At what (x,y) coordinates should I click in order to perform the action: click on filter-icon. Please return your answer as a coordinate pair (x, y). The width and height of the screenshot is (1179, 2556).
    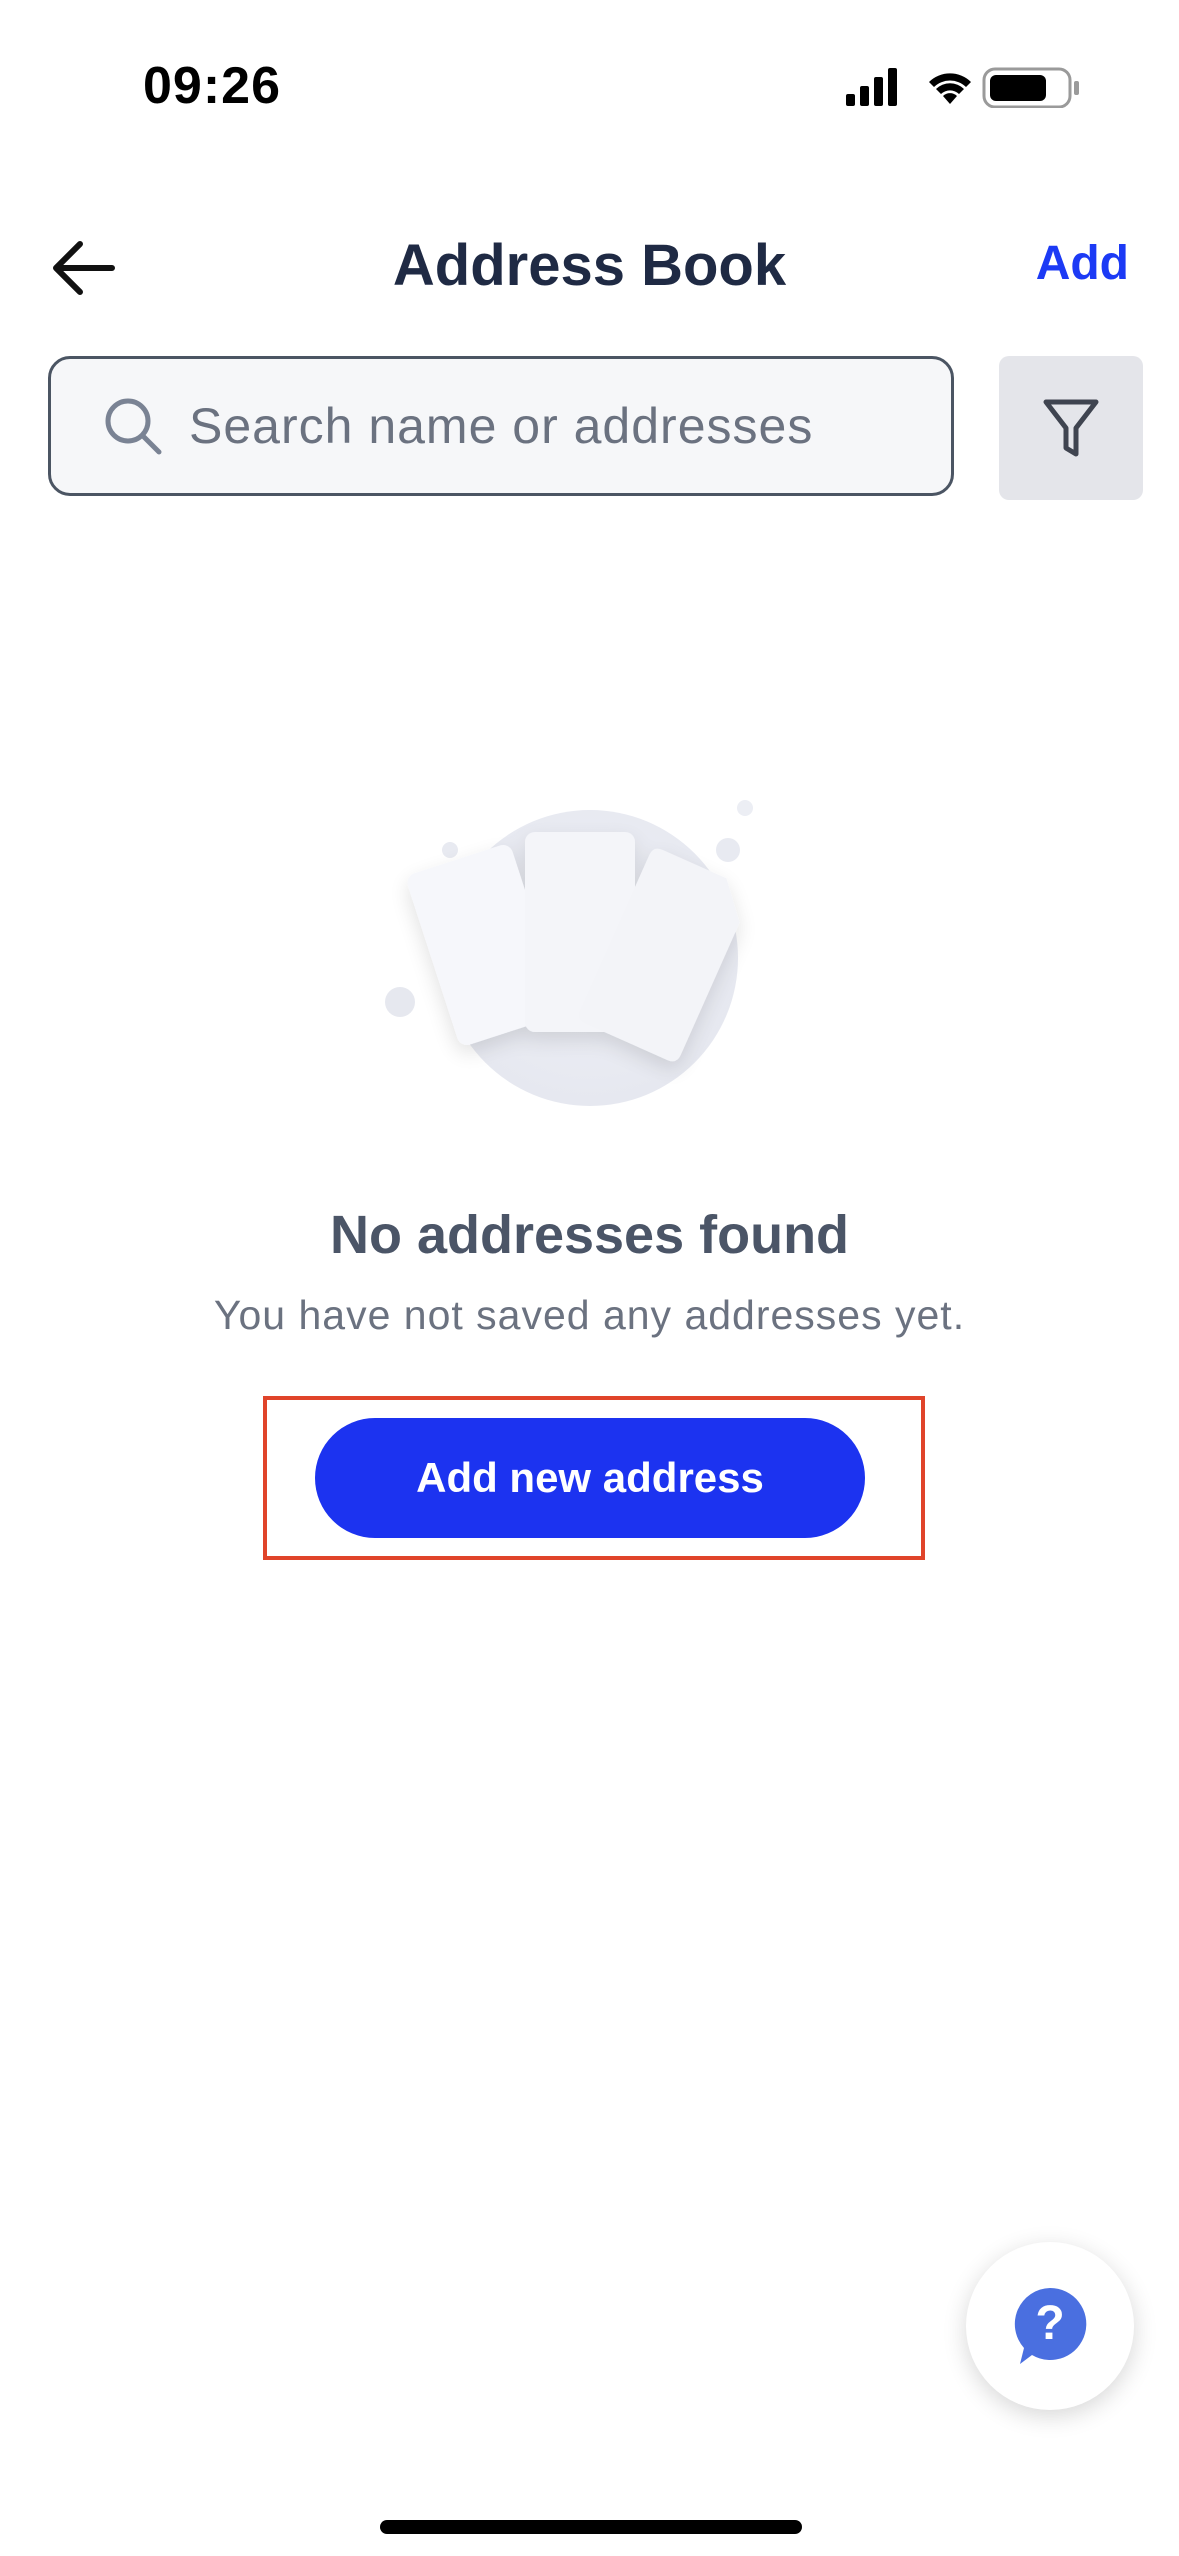
    Looking at the image, I should click on (1071, 428).